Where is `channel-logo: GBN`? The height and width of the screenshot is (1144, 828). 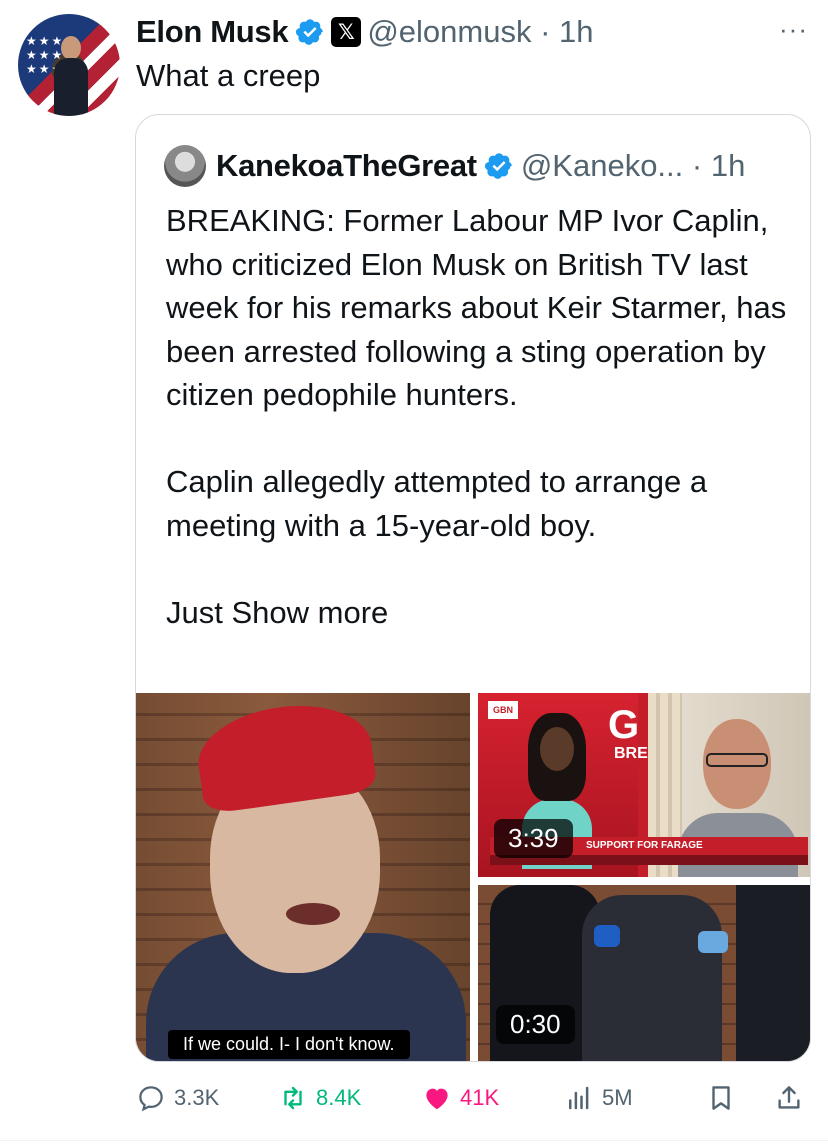
channel-logo: GBN is located at coordinates (503, 710).